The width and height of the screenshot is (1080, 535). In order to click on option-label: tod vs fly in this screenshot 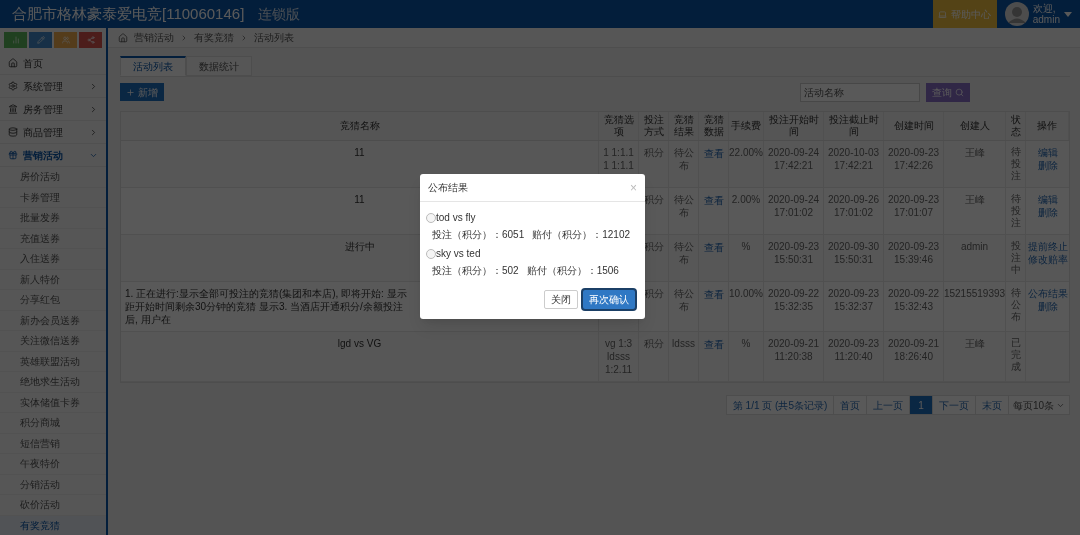, I will do `click(456, 218)`.